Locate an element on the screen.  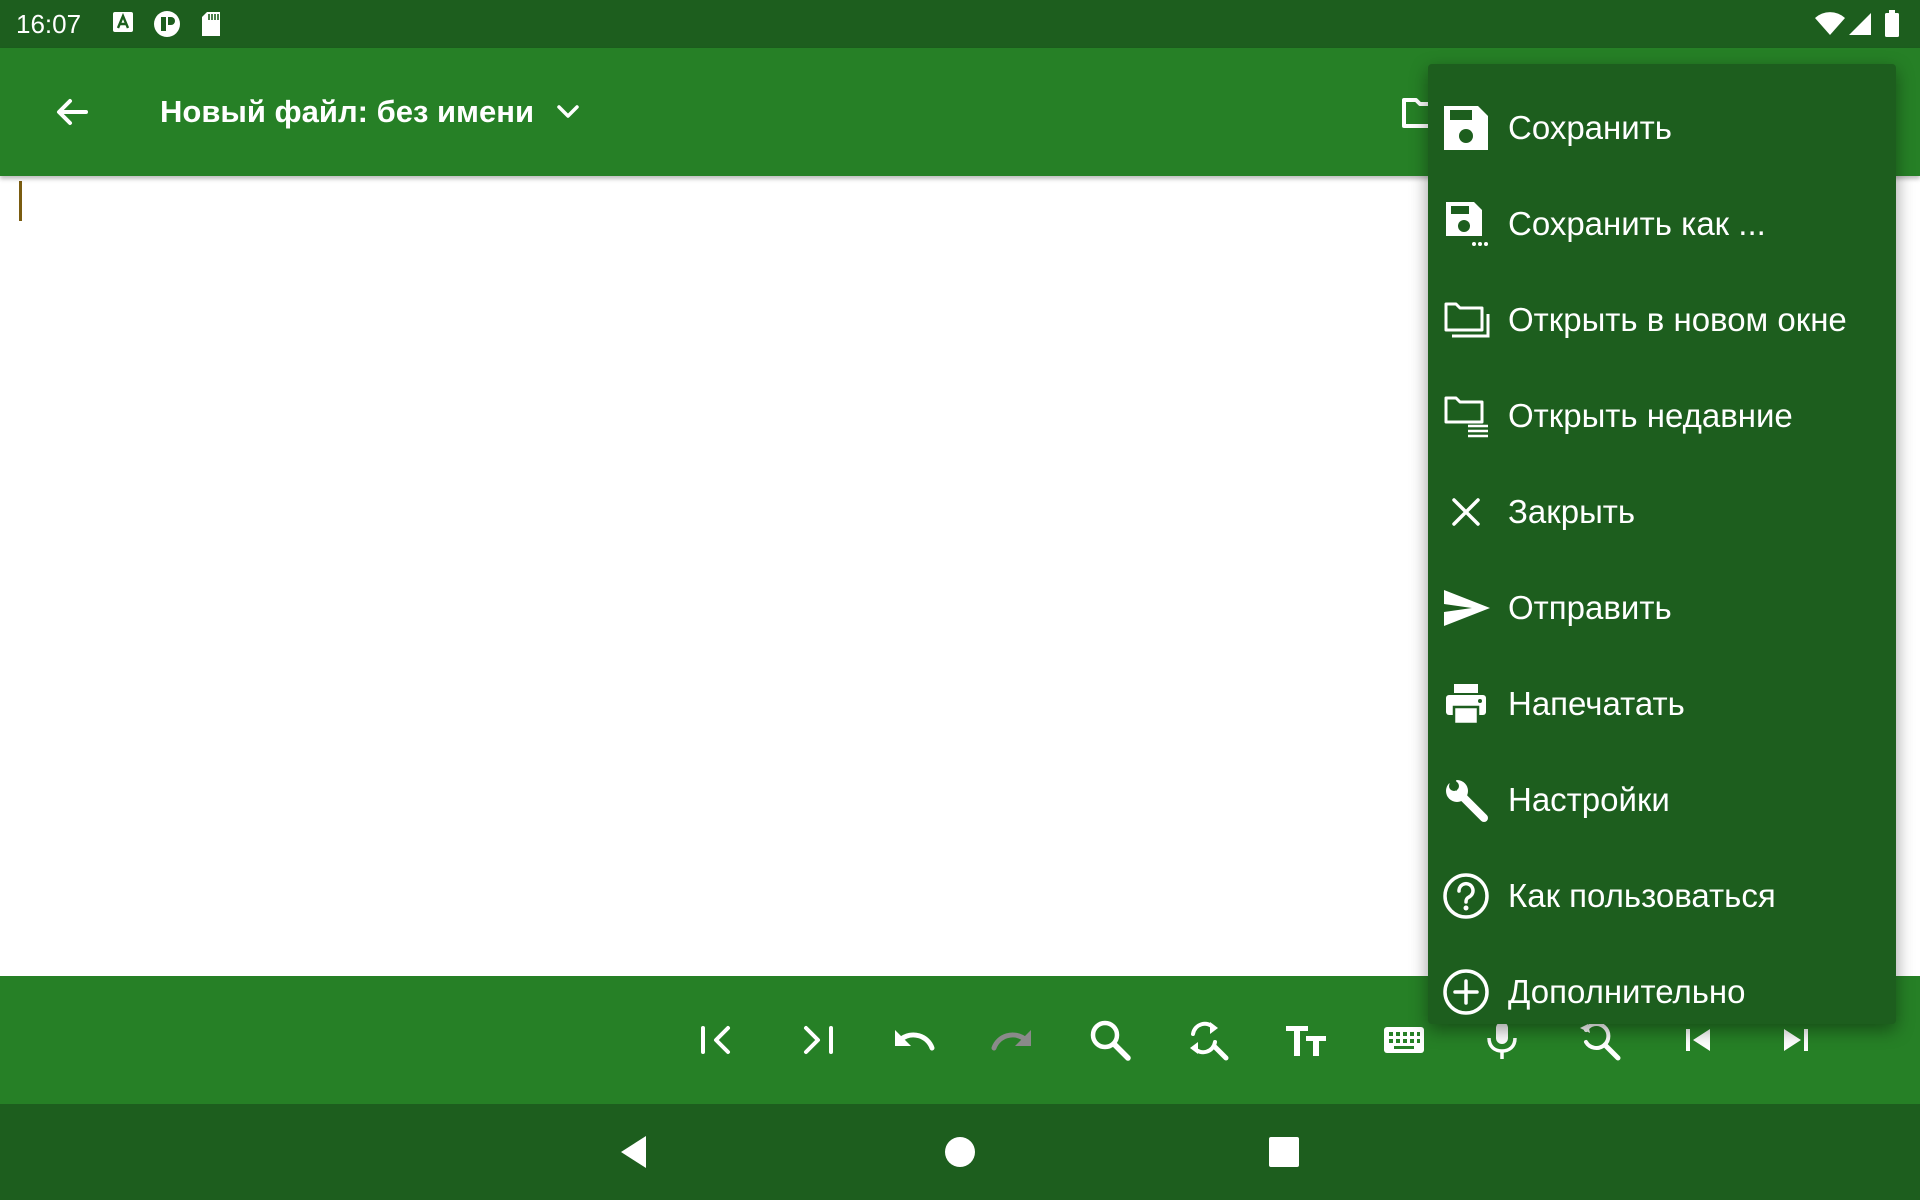
menu-item-label: Открыть недавние is located at coordinates (1650, 415).